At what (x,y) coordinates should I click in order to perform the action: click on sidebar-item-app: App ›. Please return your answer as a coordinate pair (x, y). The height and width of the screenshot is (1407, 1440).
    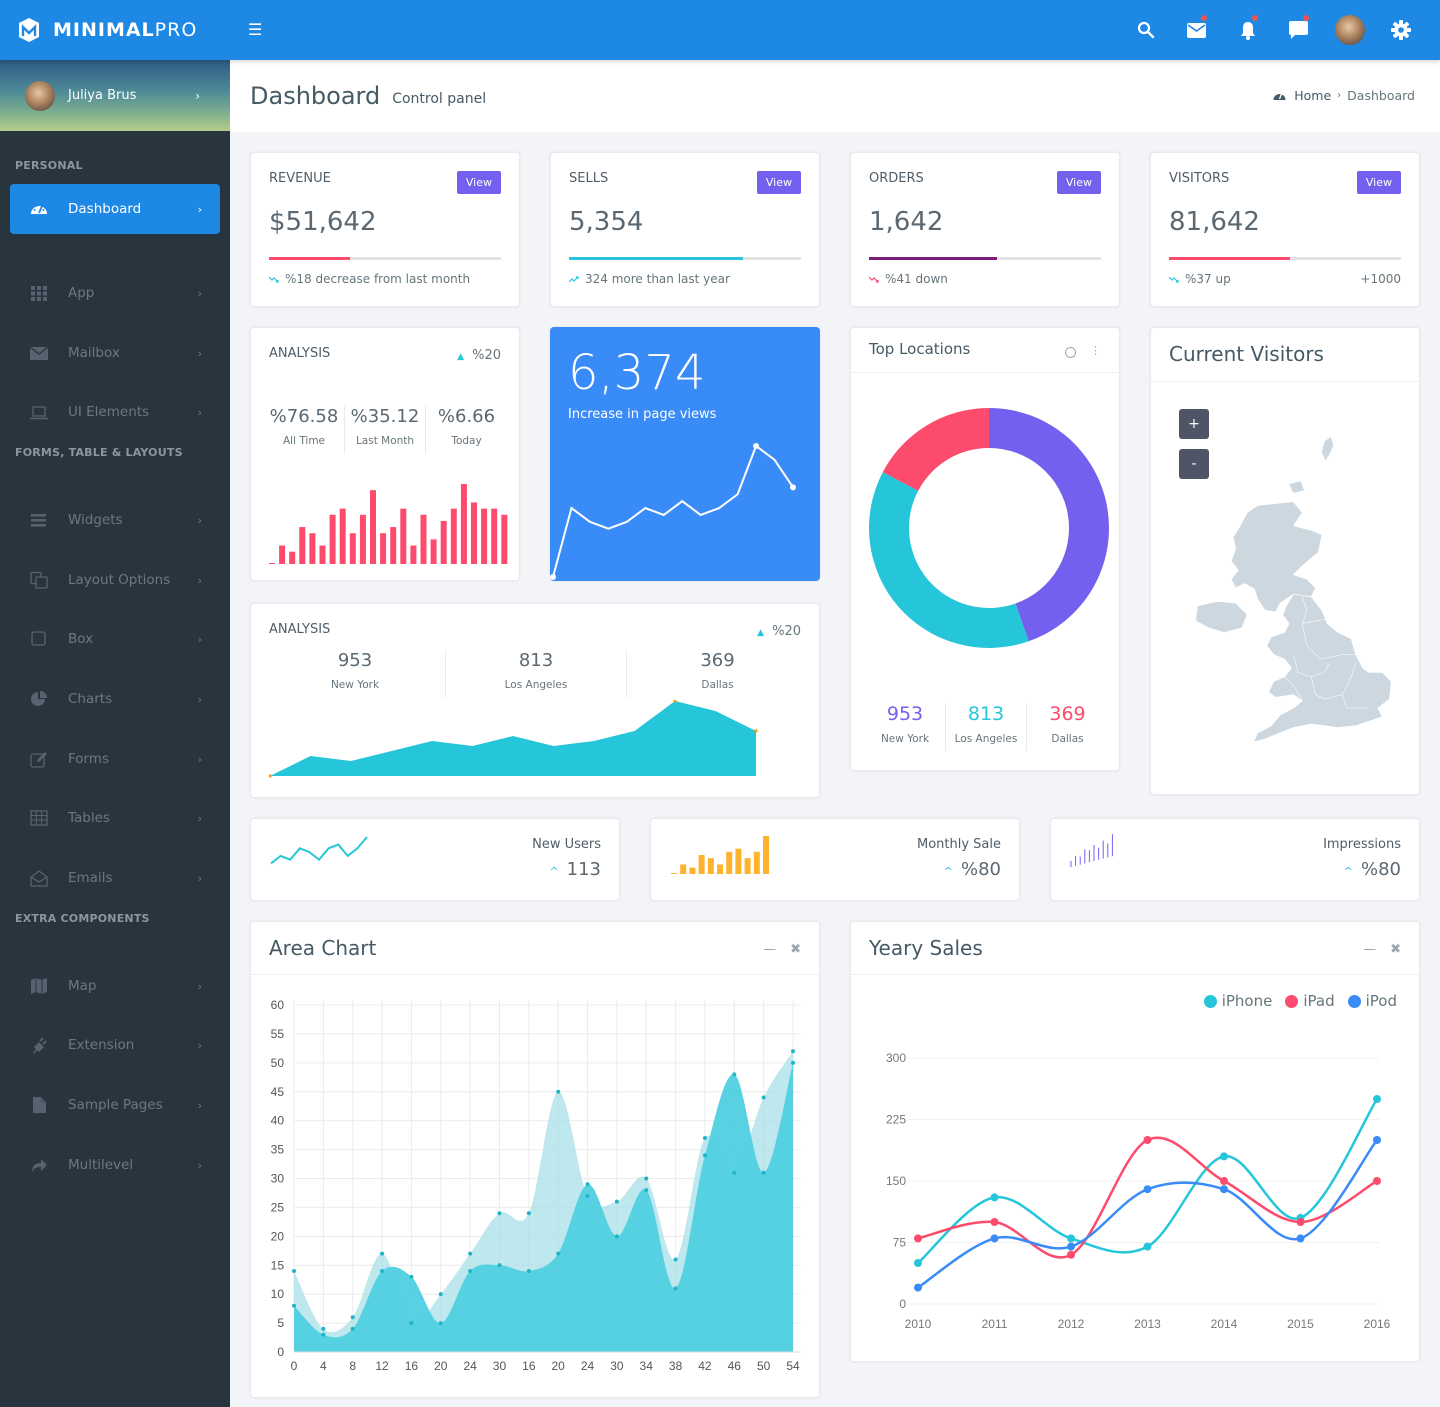
    Looking at the image, I should click on (115, 293).